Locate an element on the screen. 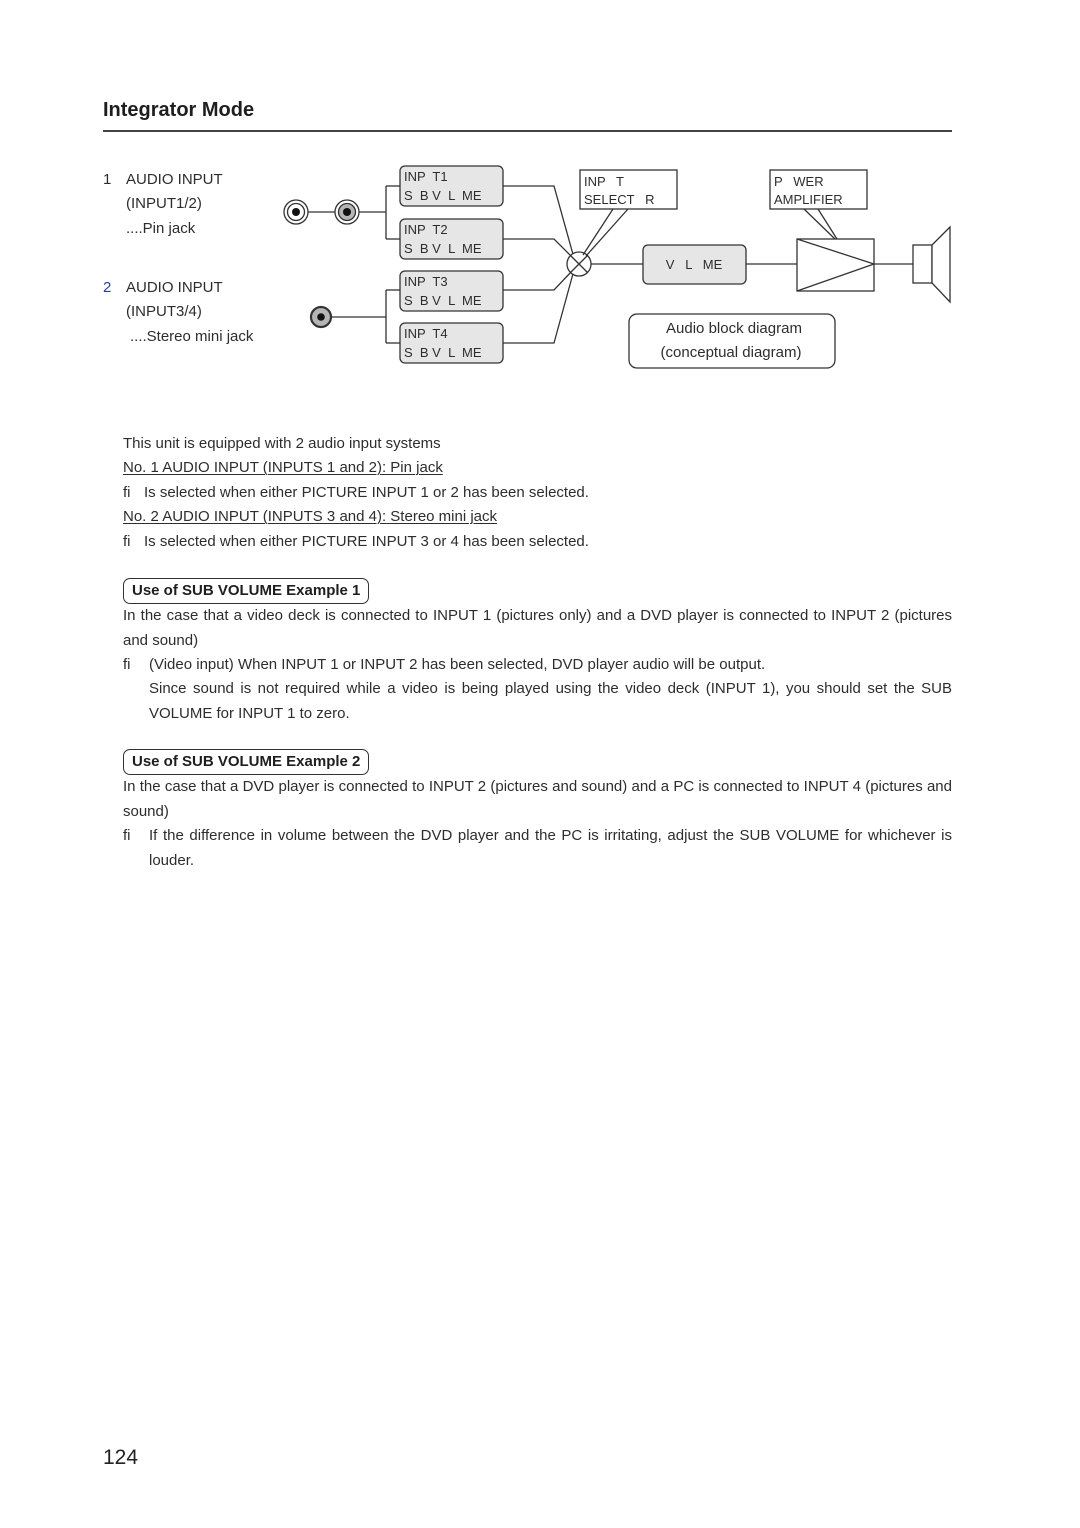 Image resolution: width=1080 pixels, height=1528 pixels. sub-volume-4-line2: S B V L ME is located at coordinates (443, 352).